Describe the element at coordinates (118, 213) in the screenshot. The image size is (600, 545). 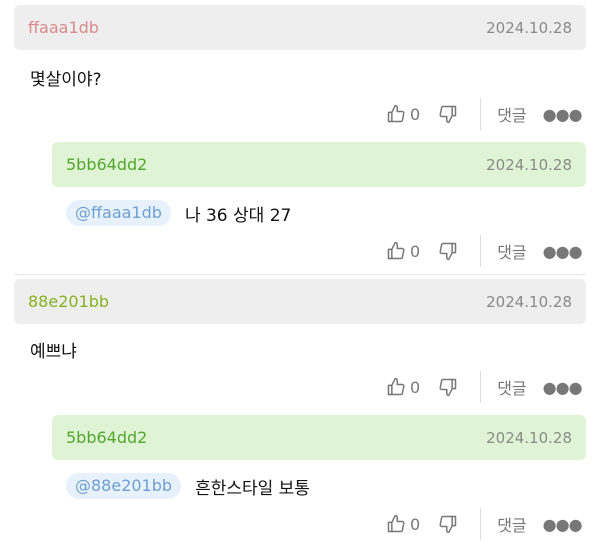
I see `mention-tag: @ffaaa1db` at that location.